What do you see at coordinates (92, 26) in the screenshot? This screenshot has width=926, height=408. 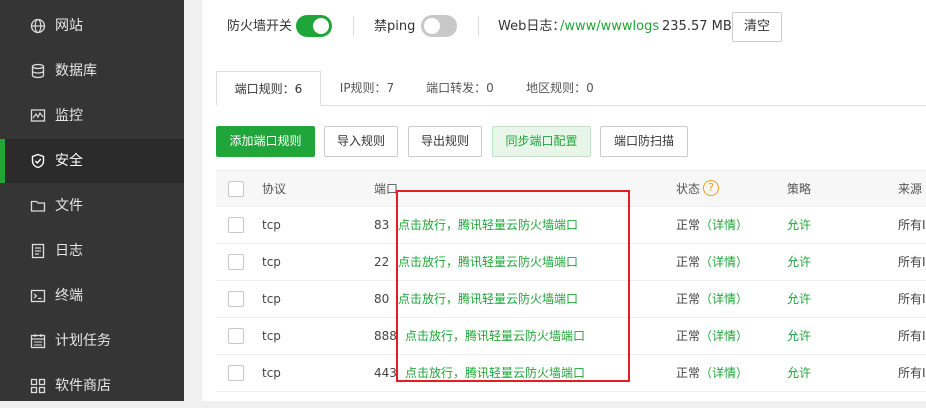 I see `sidebar-item-website: 网站` at bounding box center [92, 26].